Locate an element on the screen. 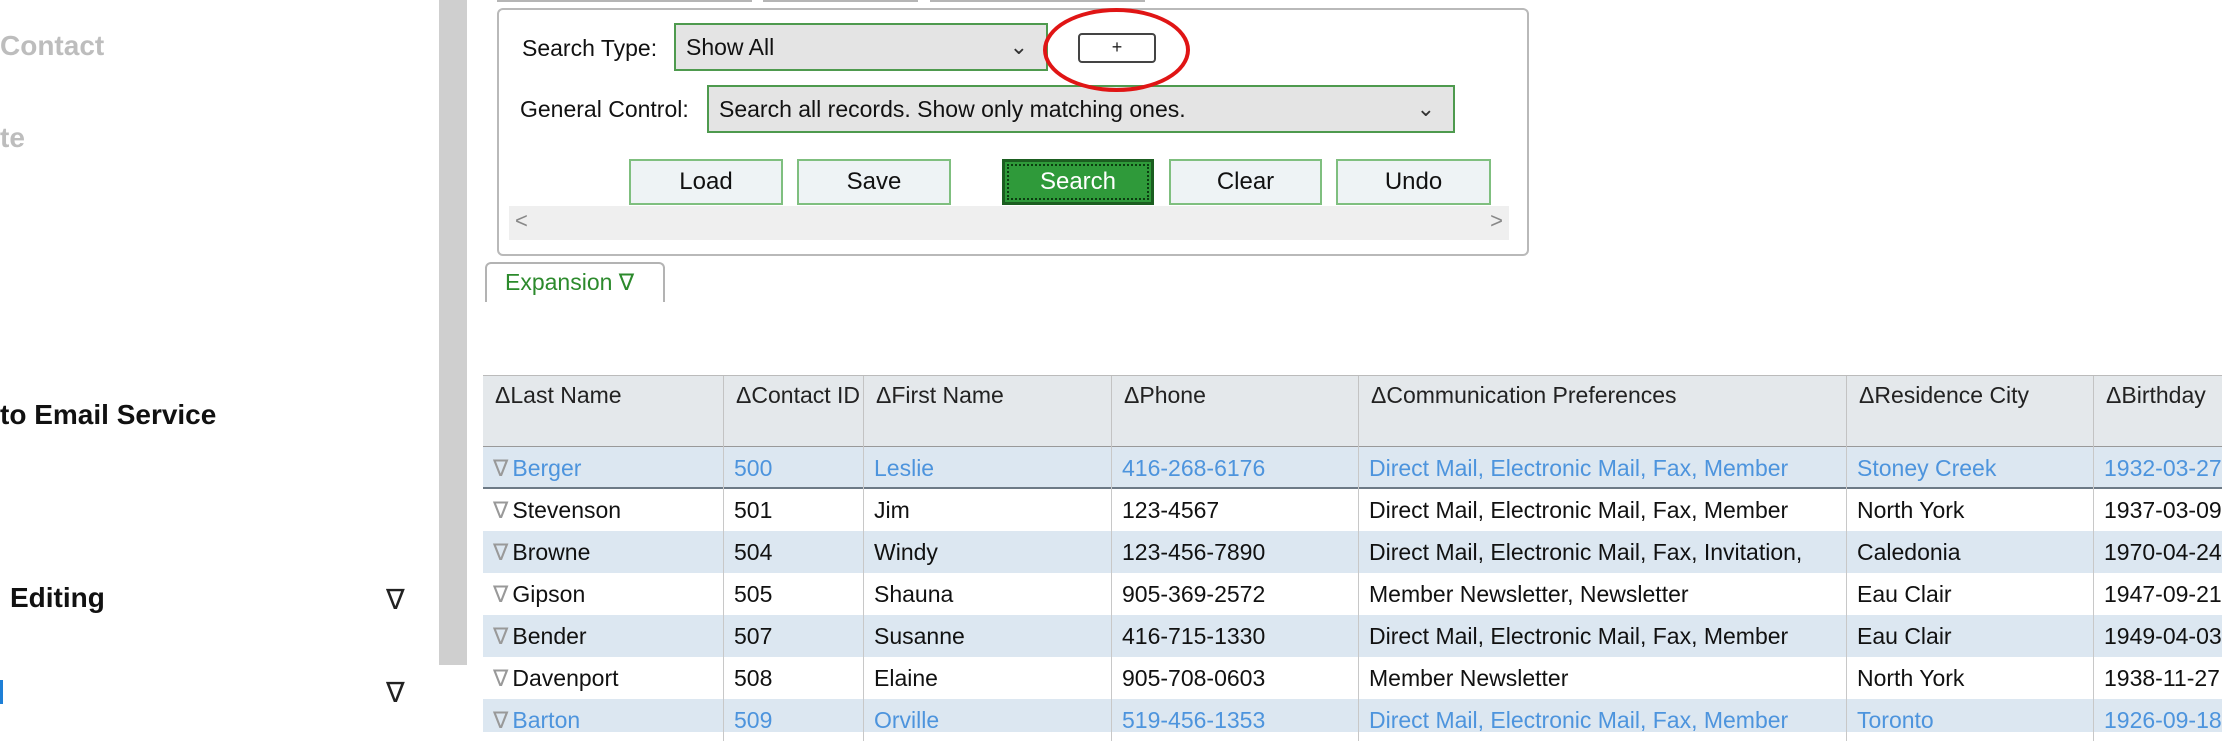  cell-last-name: ∇ Browne is located at coordinates (603, 552).